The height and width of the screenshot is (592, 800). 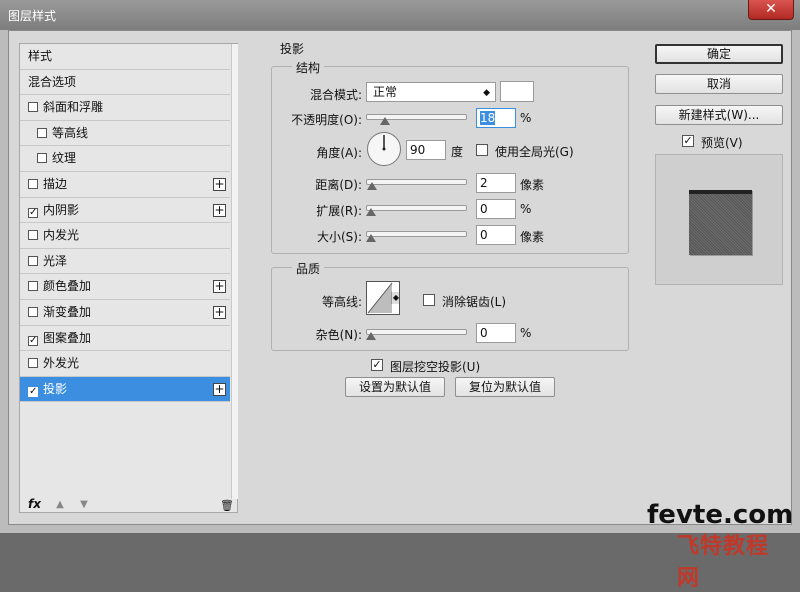 I want to click on noise-unit: %, so click(x=526, y=333).